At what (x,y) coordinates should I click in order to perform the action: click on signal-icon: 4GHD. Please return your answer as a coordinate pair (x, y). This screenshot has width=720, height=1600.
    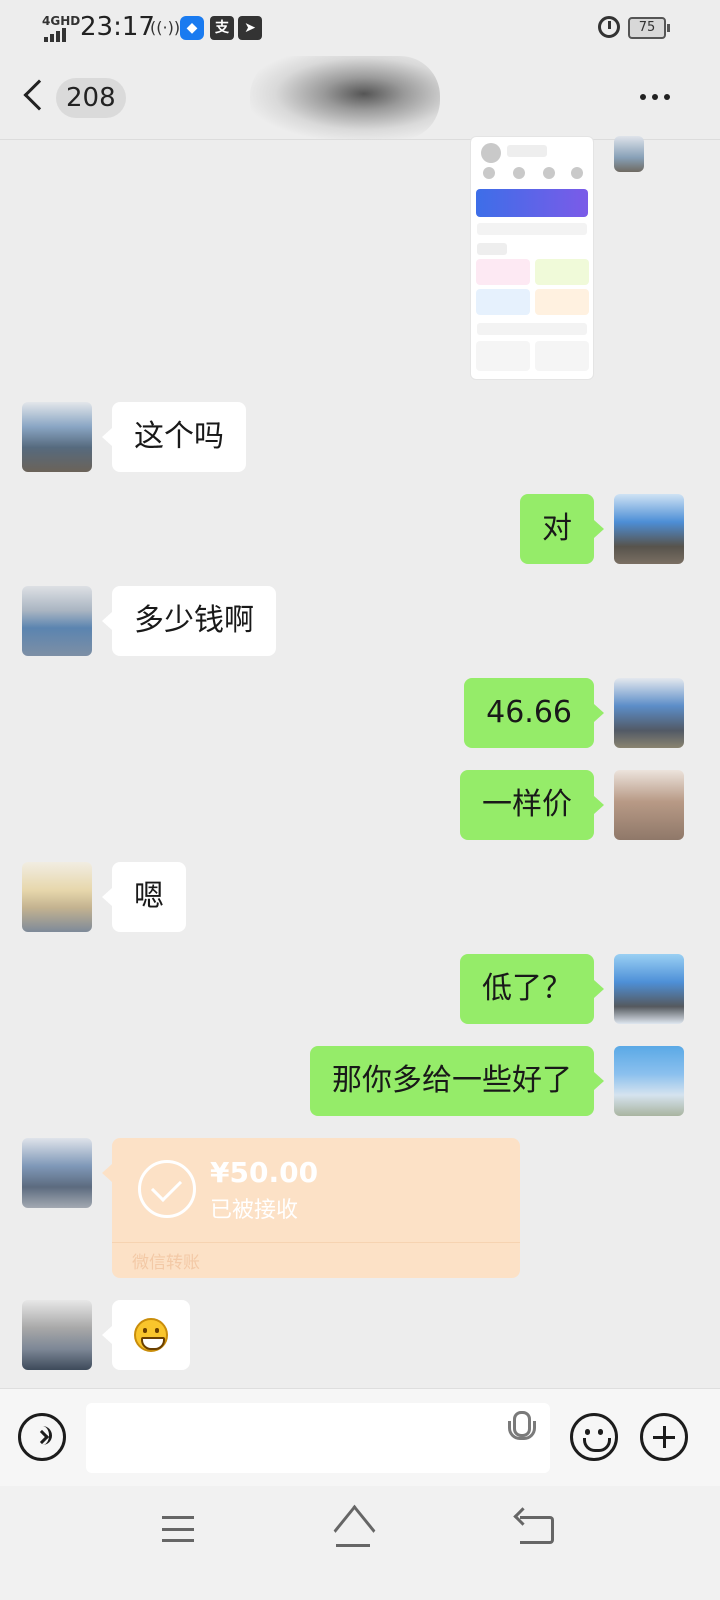
    Looking at the image, I should click on (60, 28).